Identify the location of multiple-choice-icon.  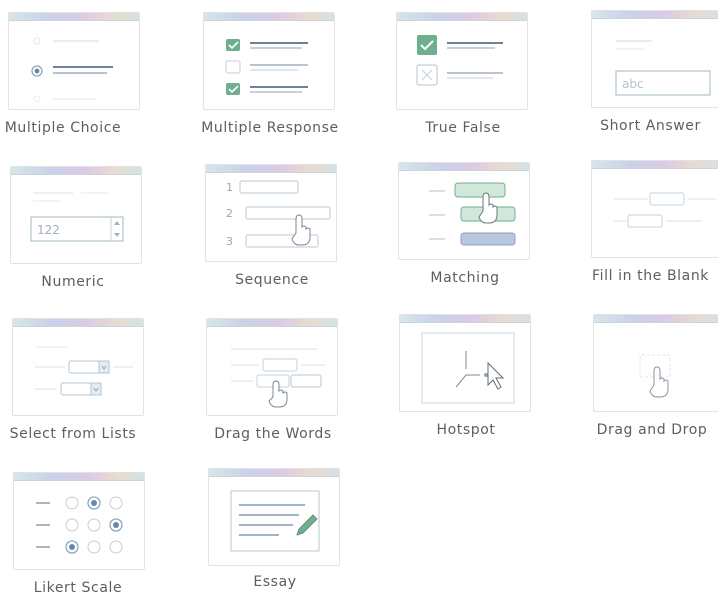
(72, 70).